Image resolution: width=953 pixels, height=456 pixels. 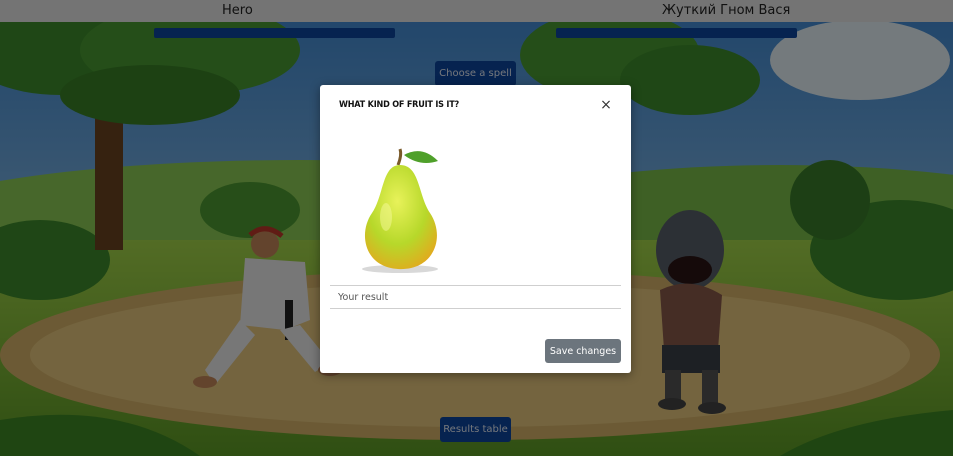 What do you see at coordinates (583, 351) in the screenshot?
I see `save-changes-button: Save changes` at bounding box center [583, 351].